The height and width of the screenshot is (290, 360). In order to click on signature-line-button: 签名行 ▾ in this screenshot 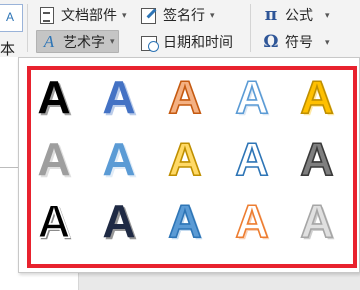, I will do `click(177, 15)`.